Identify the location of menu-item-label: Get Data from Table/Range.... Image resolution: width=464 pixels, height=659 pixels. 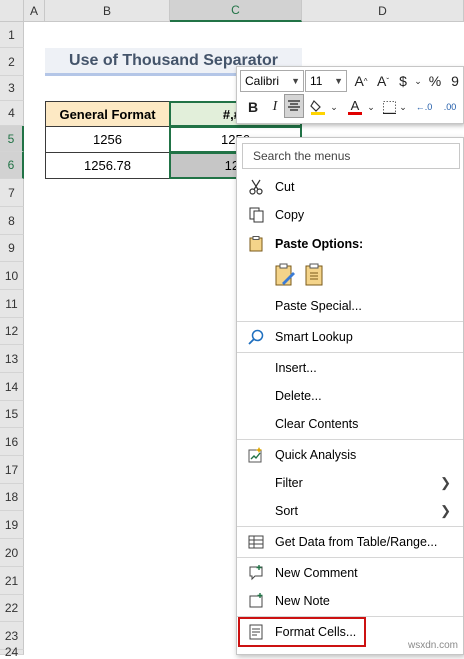
(356, 542).